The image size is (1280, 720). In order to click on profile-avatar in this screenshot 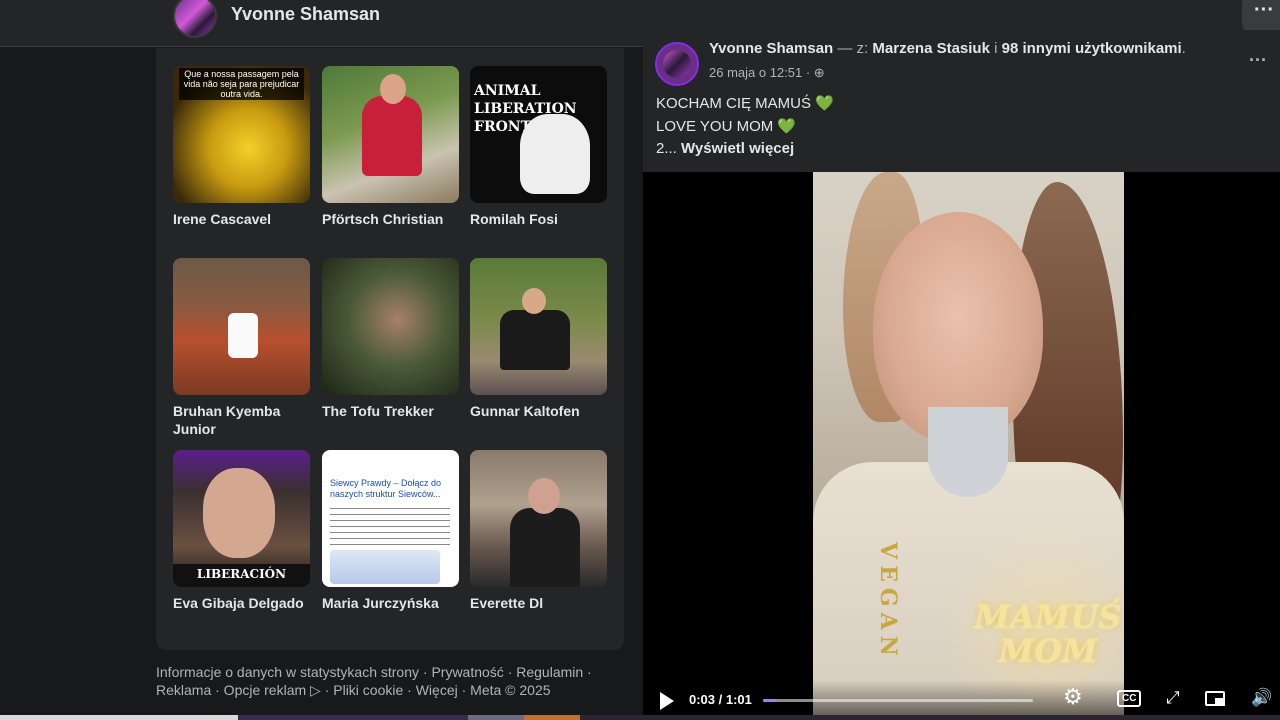, I will do `click(195, 19)`.